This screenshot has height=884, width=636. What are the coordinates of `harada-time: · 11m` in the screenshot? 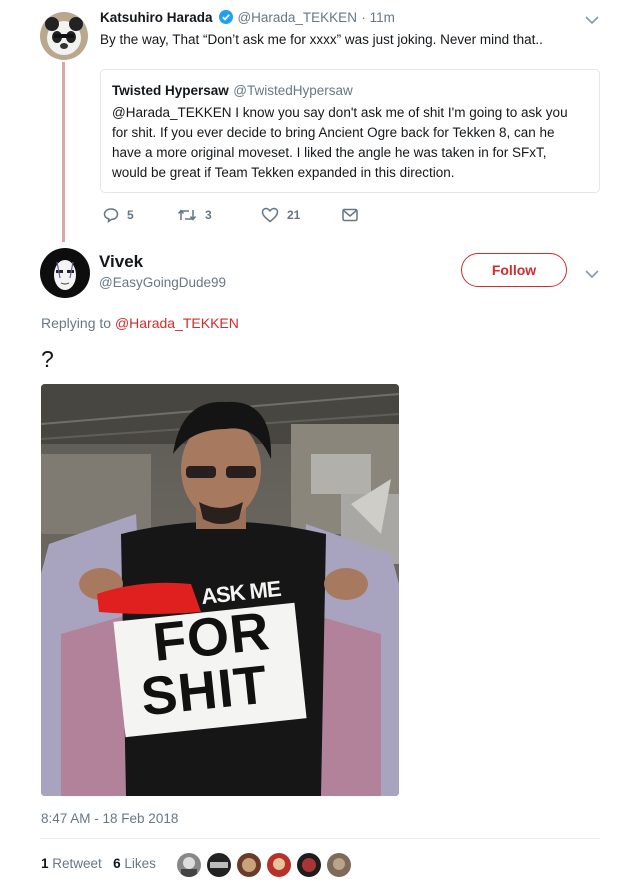 It's located at (378, 17).